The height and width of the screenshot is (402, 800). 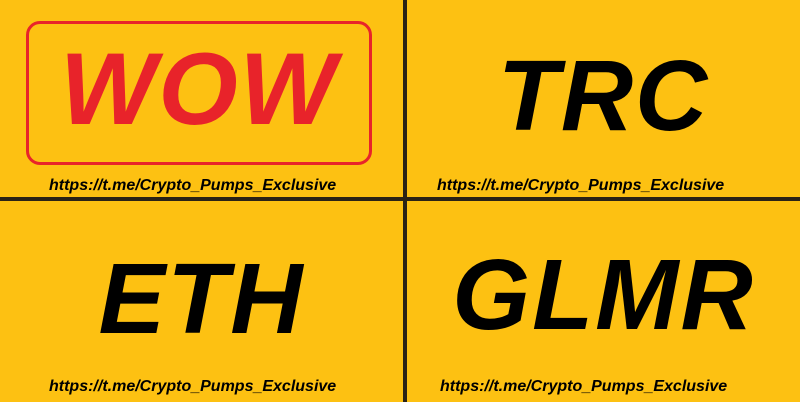 I want to click on ticker-wow: WOW, so click(x=199, y=89).